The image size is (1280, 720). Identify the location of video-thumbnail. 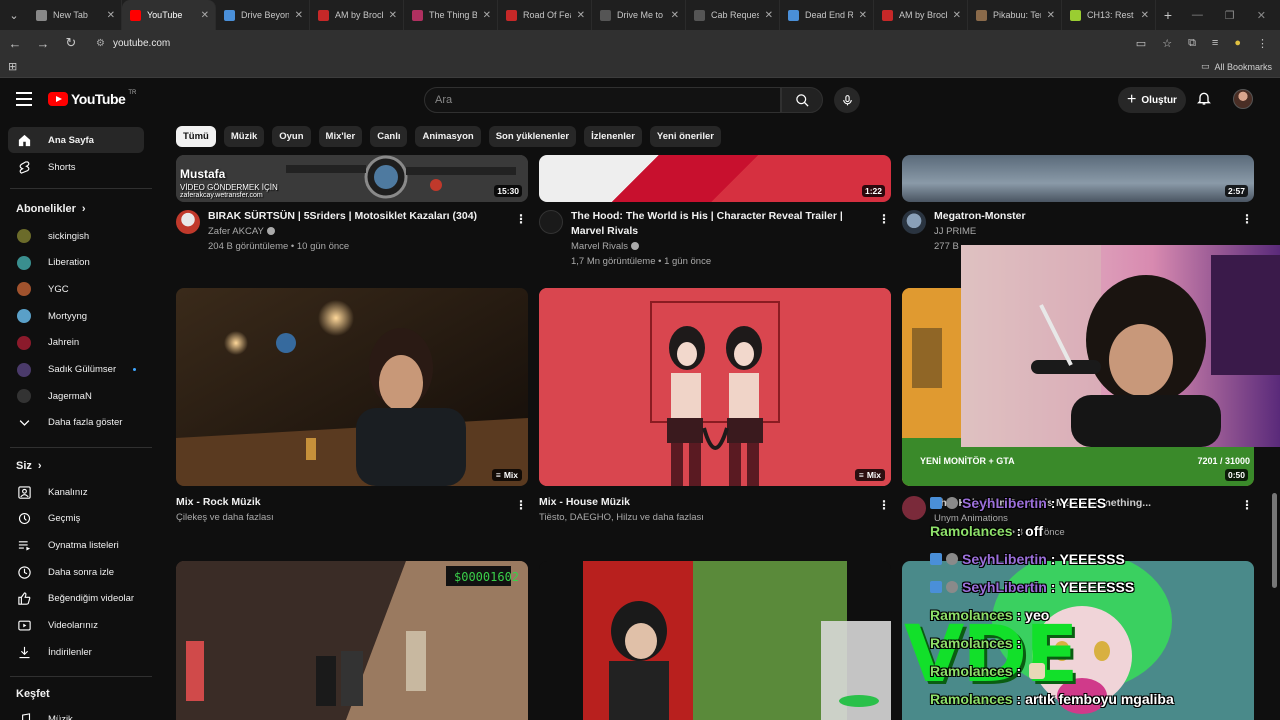
(715, 640).